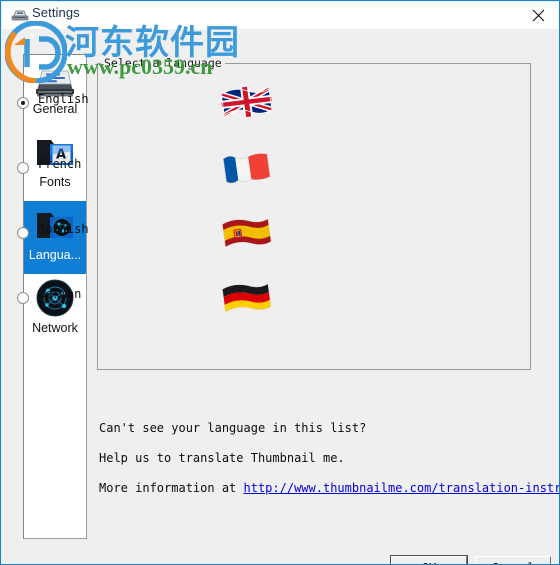 The width and height of the screenshot is (560, 565). I want to click on radio-german, so click(23, 298).